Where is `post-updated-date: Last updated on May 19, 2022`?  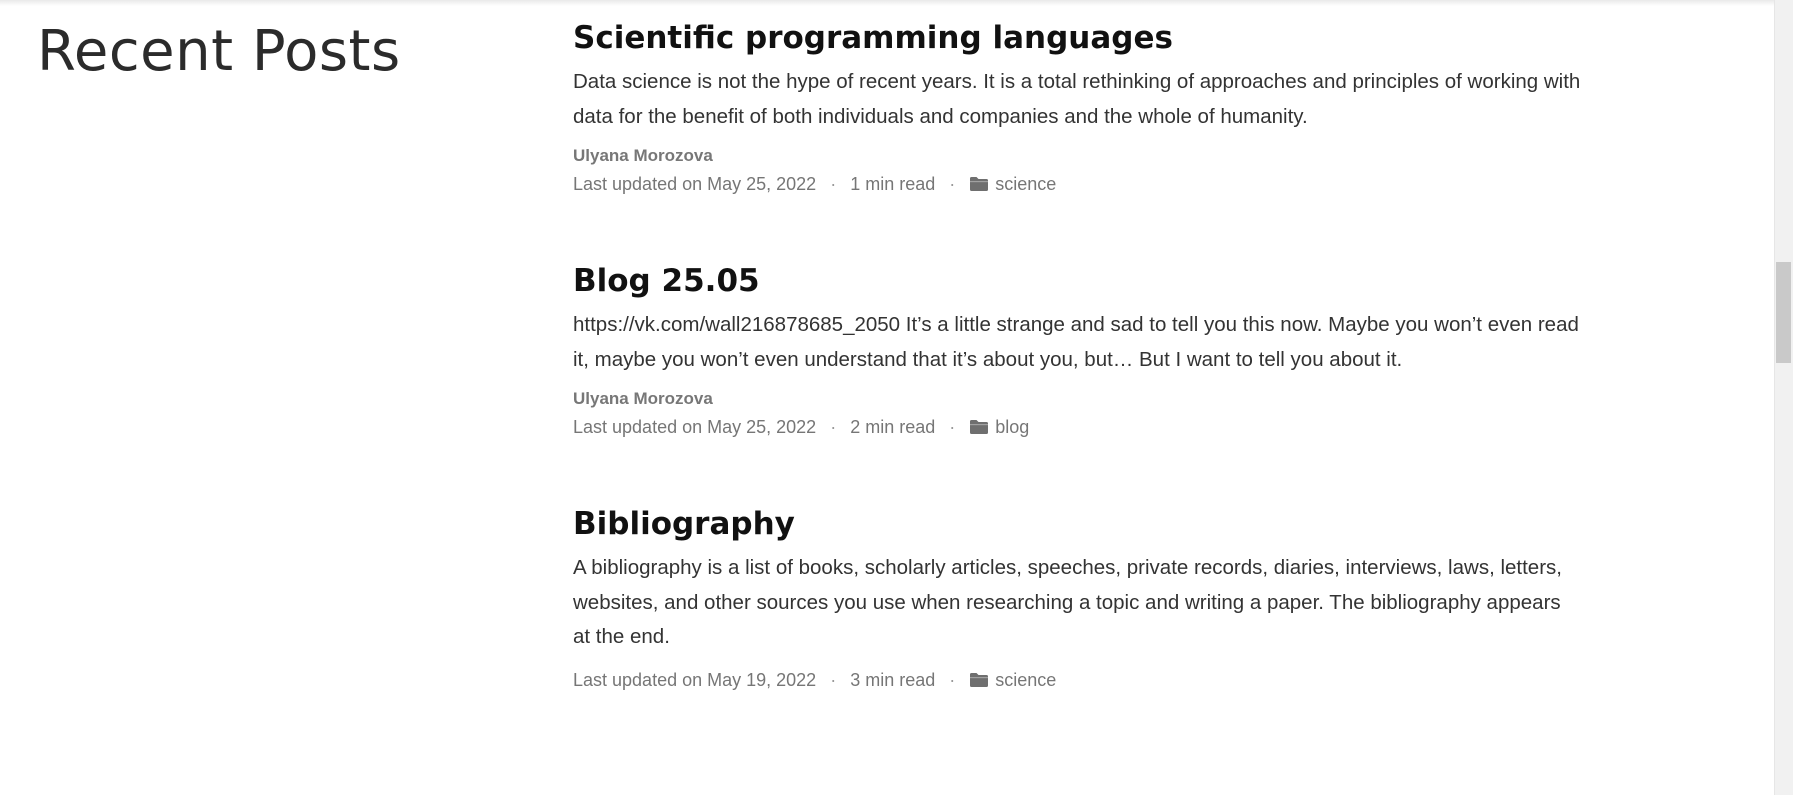
post-updated-date: Last updated on May 19, 2022 is located at coordinates (695, 679).